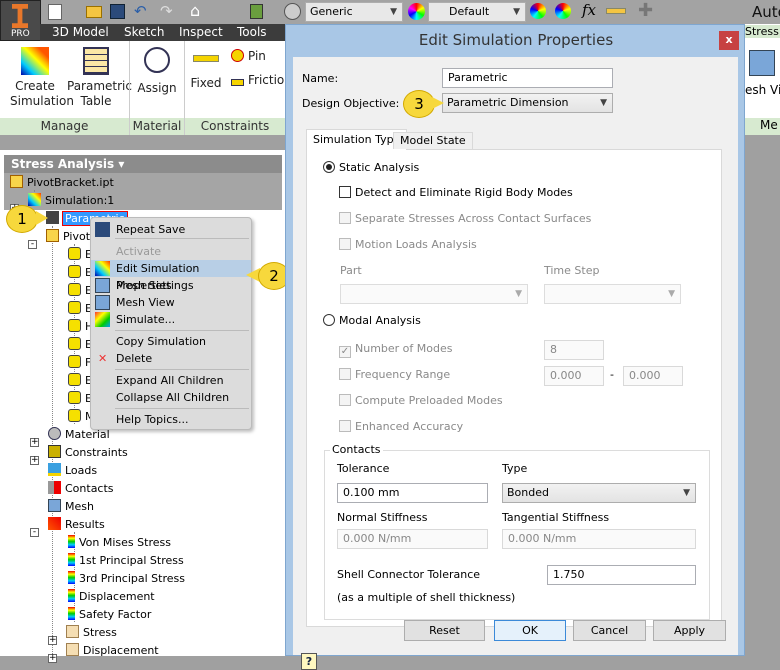 Image resolution: width=780 pixels, height=670 pixels. Describe the element at coordinates (80, 32) in the screenshot. I see `tab-3d-model: 3D Model` at that location.